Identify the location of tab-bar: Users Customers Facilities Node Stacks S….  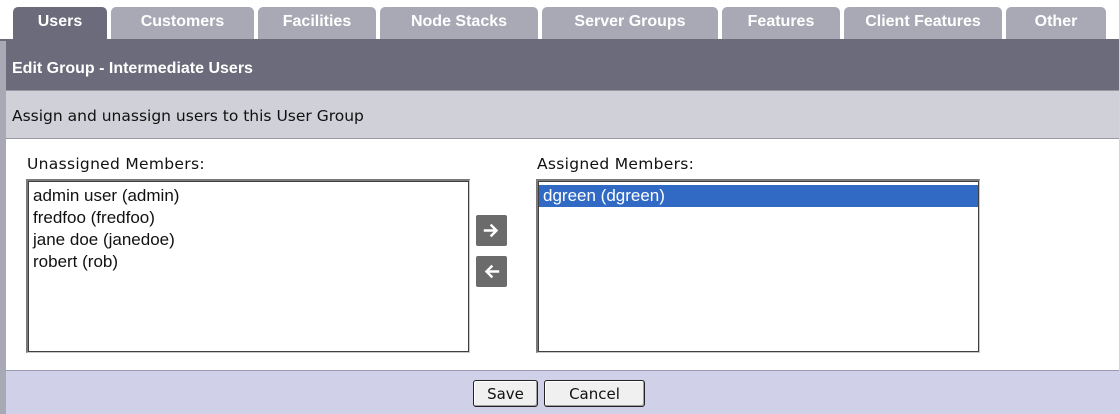
(559, 19).